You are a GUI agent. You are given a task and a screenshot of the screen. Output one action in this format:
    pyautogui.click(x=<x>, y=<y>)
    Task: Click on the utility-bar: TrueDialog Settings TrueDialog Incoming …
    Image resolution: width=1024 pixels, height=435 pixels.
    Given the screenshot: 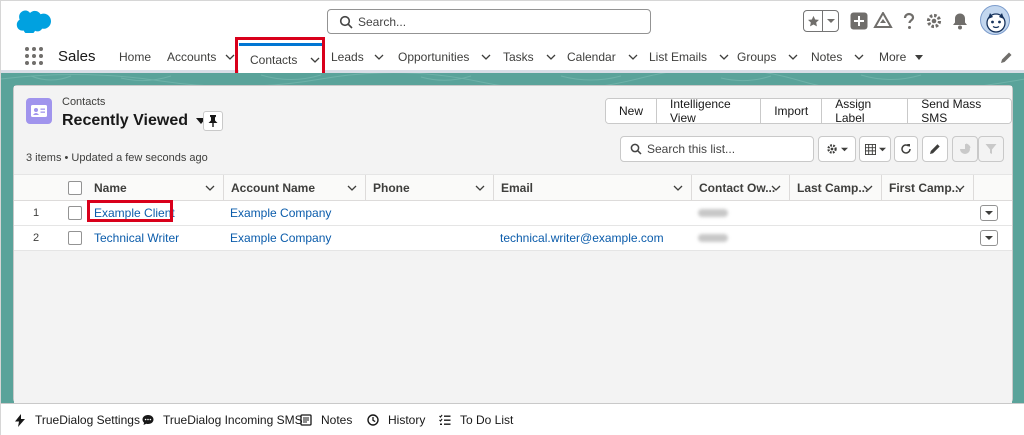 What is the action you would take?
    pyautogui.click(x=512, y=419)
    